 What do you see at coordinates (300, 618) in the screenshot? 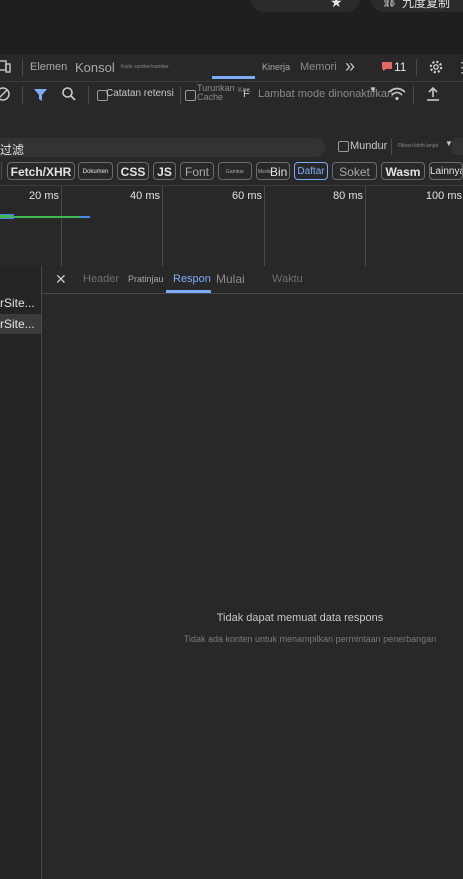
I see `empty-state-title: Tidak dapat memuat data respons` at bounding box center [300, 618].